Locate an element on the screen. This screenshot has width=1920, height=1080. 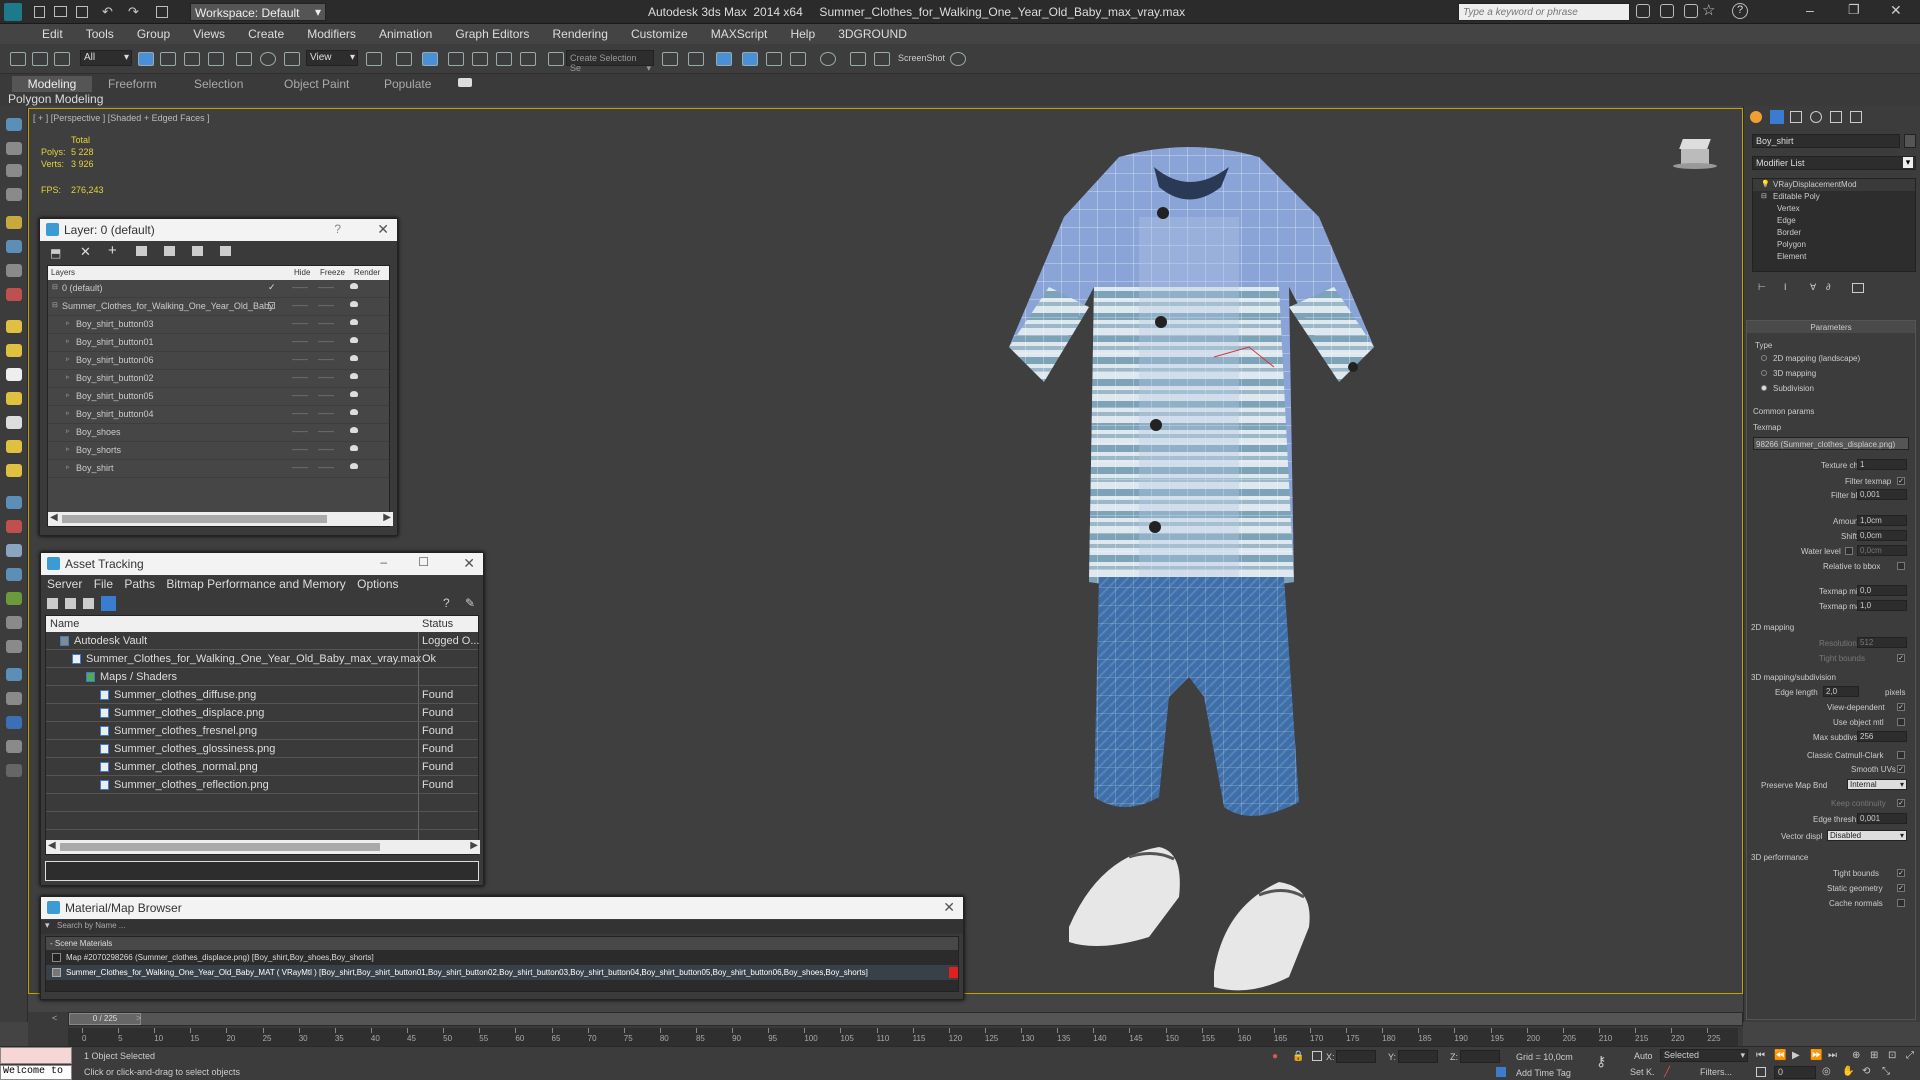
column-layers: Layers is located at coordinates (63, 272).